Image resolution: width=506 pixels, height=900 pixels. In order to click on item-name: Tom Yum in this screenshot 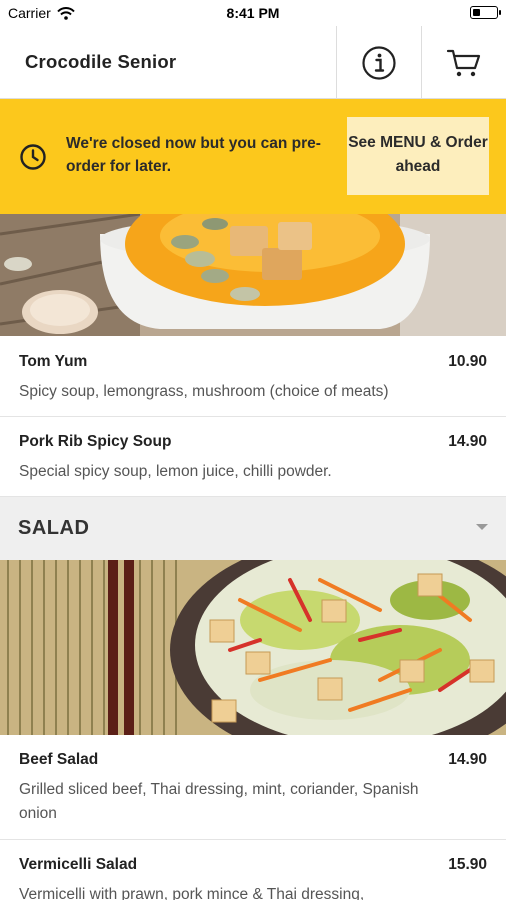, I will do `click(53, 361)`.